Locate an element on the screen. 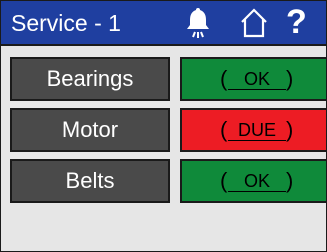 This screenshot has width=327, height=252. status-badge-motor: ( DUE ) is located at coordinates (253, 130).